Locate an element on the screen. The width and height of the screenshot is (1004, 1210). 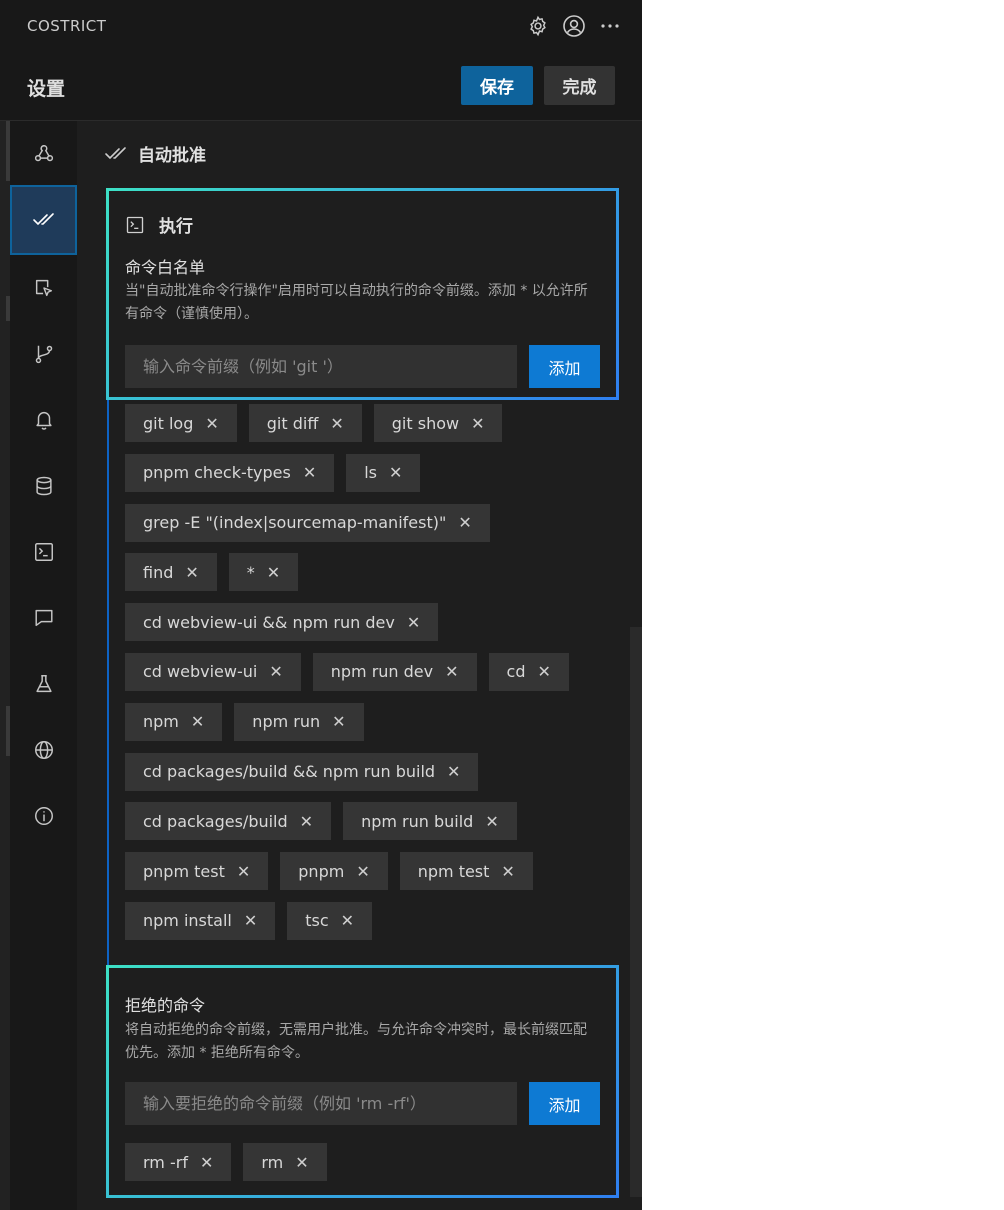
command-tag-label: cd is located at coordinates (516, 672).